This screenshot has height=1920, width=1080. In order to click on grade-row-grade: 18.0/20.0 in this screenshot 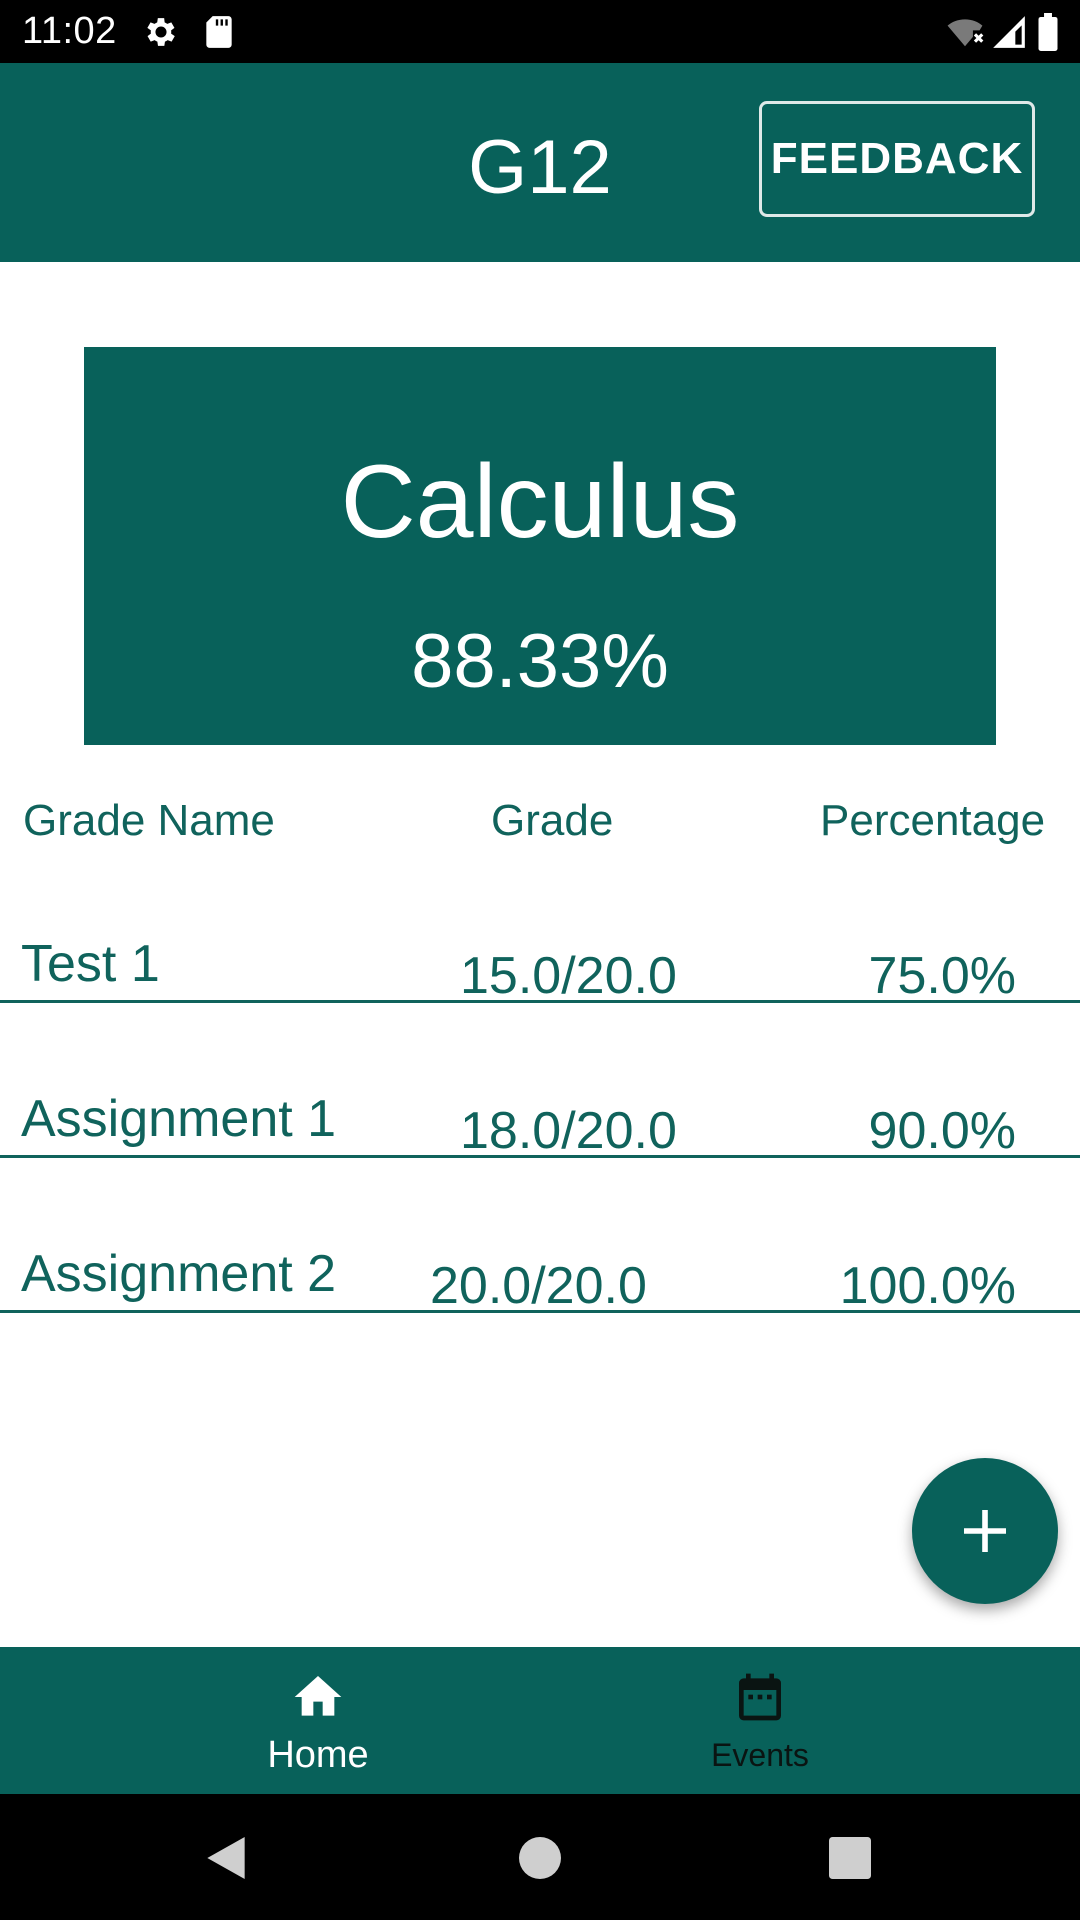, I will do `click(568, 1131)`.